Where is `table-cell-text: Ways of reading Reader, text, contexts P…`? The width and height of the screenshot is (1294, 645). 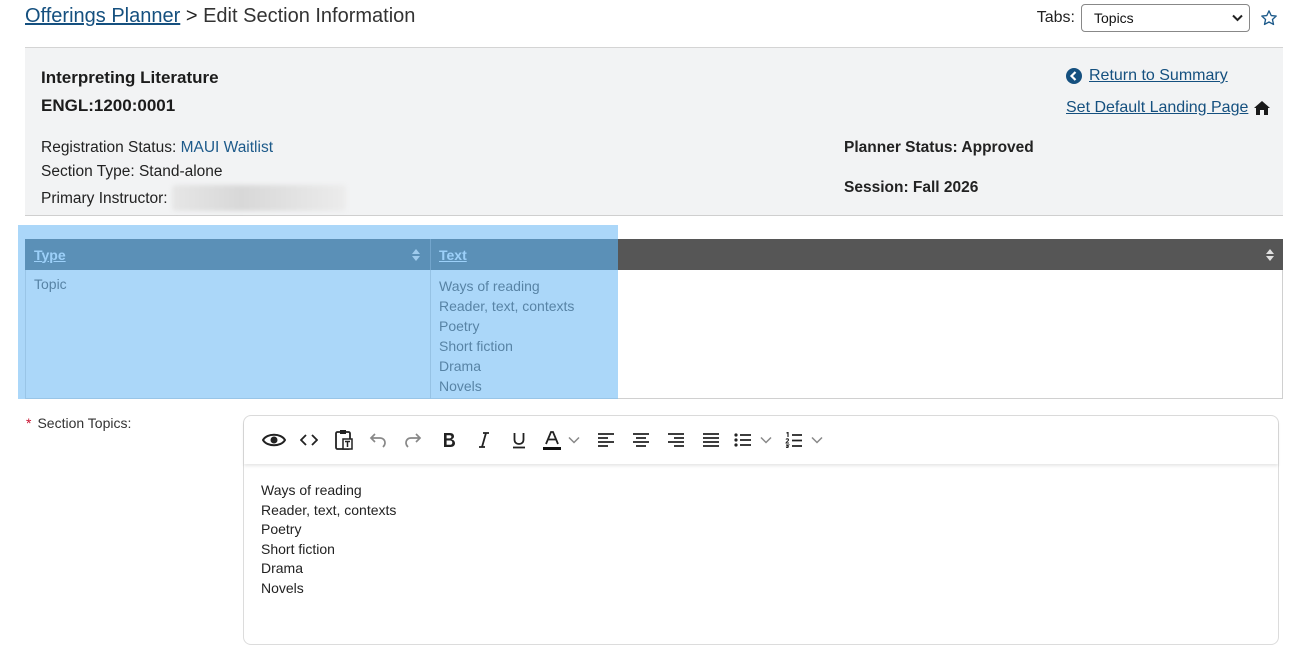 table-cell-text: Ways of reading Reader, text, contexts P… is located at coordinates (506, 336).